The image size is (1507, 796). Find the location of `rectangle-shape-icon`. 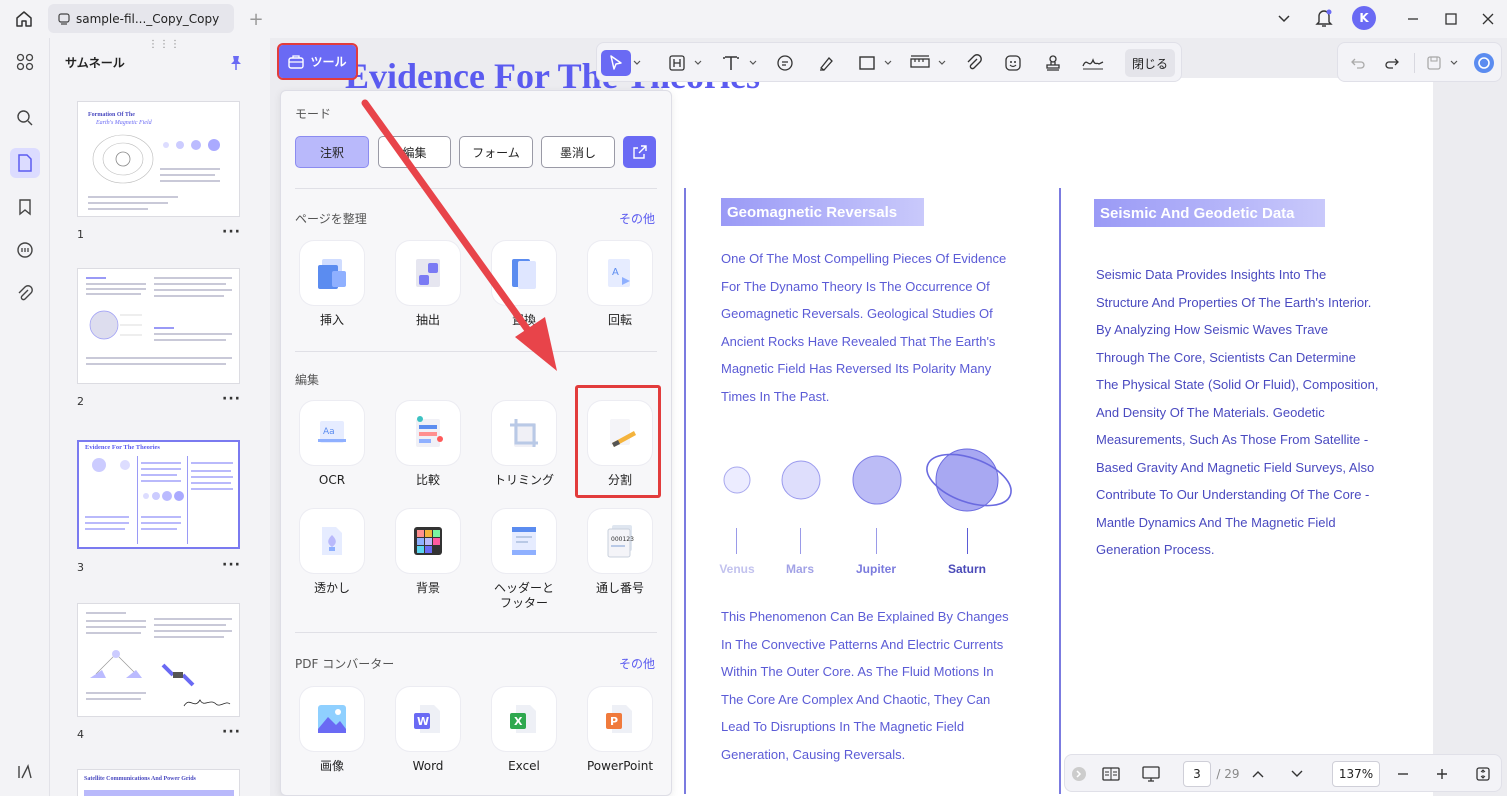

rectangle-shape-icon is located at coordinates (867, 63).